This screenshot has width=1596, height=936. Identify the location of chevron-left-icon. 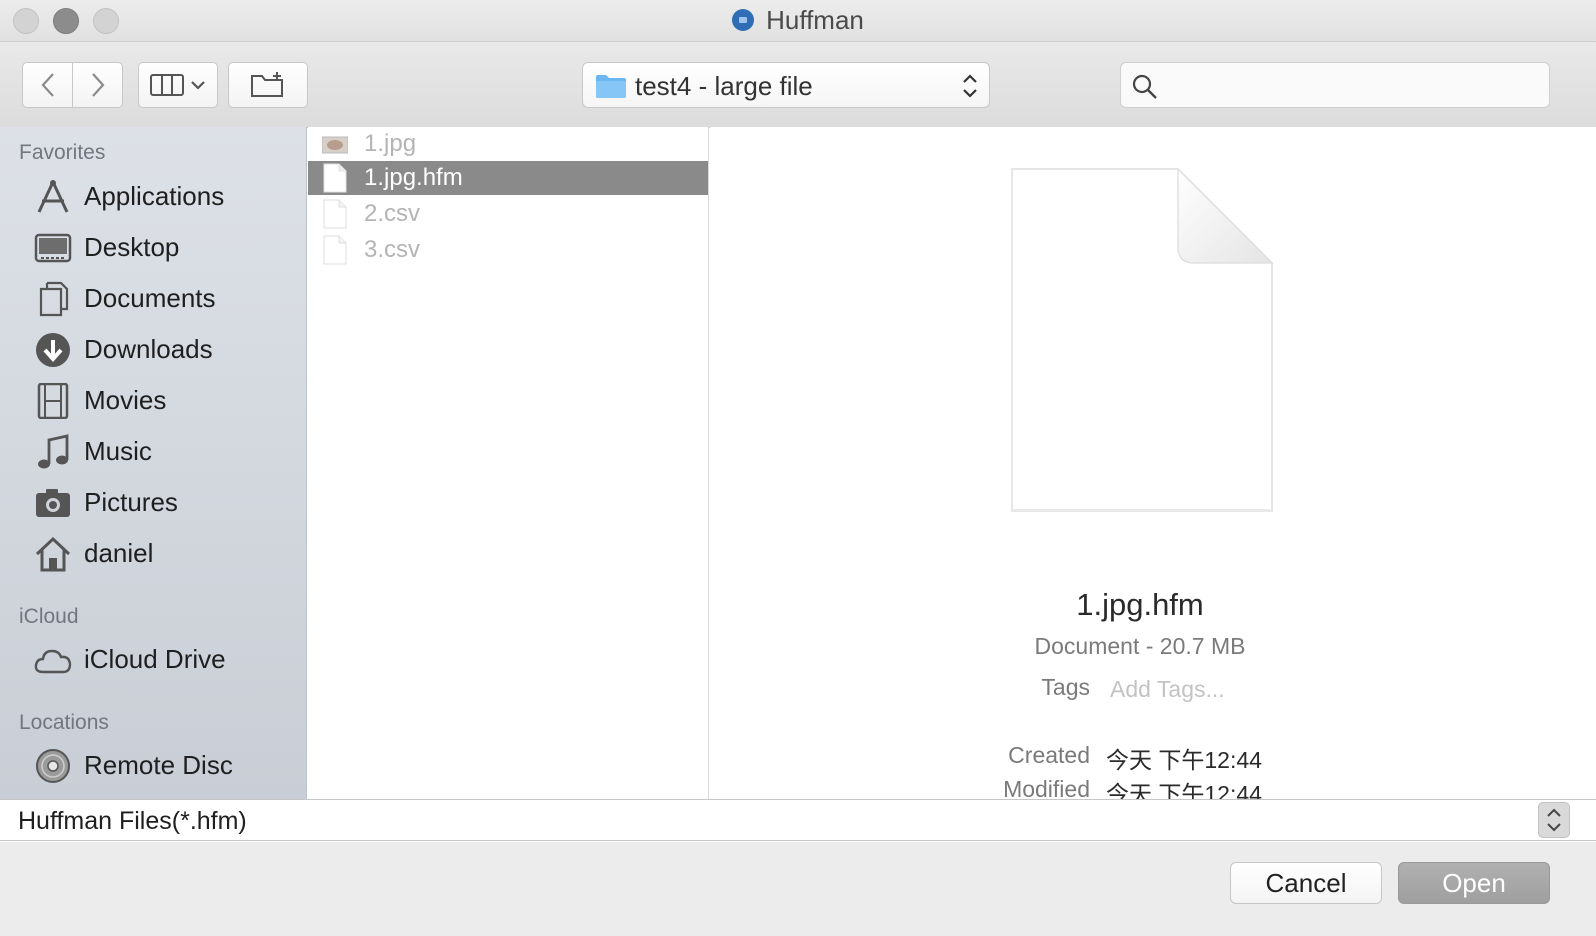
(47, 85).